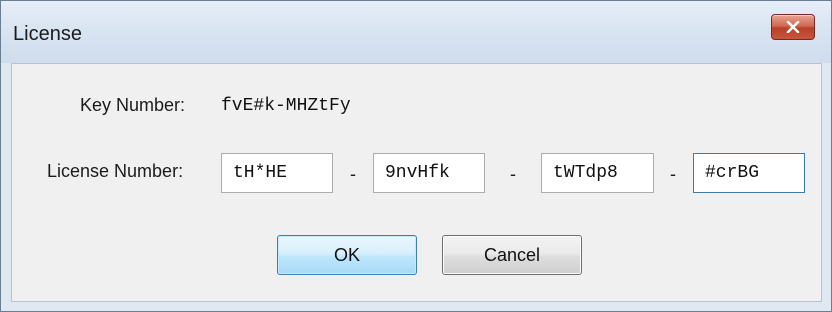 This screenshot has height=312, width=832. I want to click on license-segment-1-input, so click(277, 173).